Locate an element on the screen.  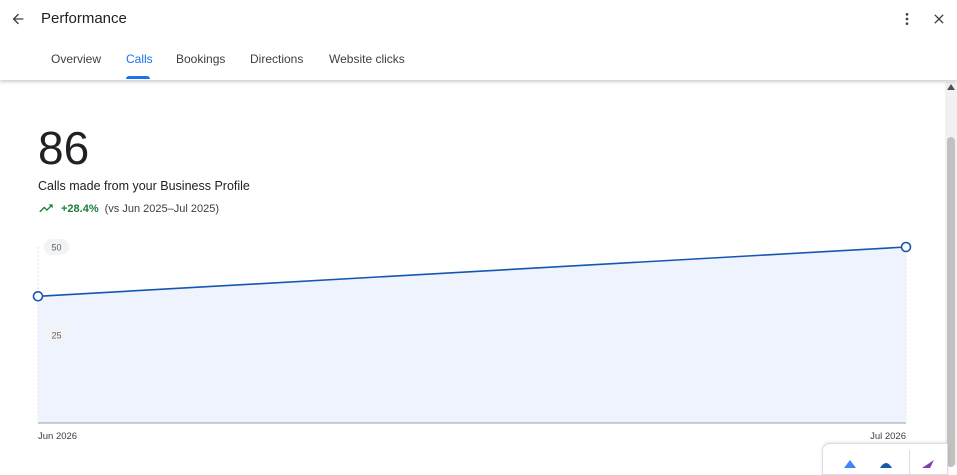
scroll-up-arrow-icon is located at coordinates (951, 87).